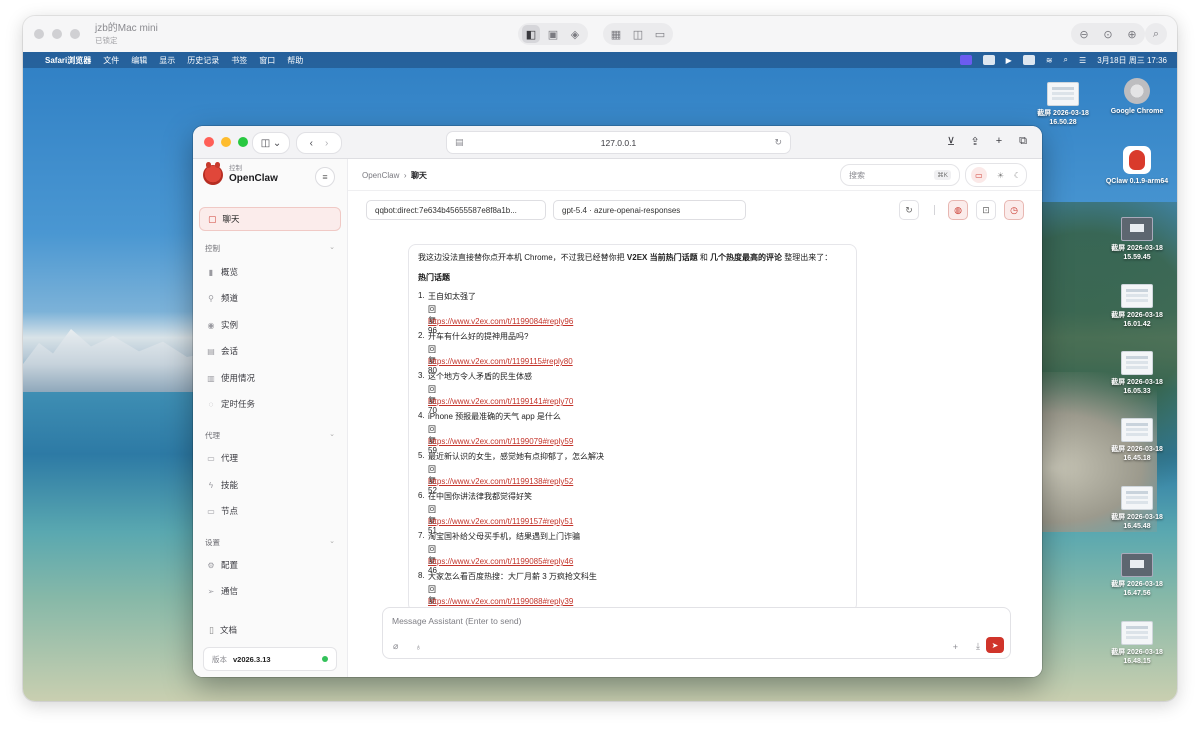 This screenshot has height=729, width=1200. I want to click on desktop-file-screenshot: 截屏 2026-03-18 16.45.18, so click(1137, 440).